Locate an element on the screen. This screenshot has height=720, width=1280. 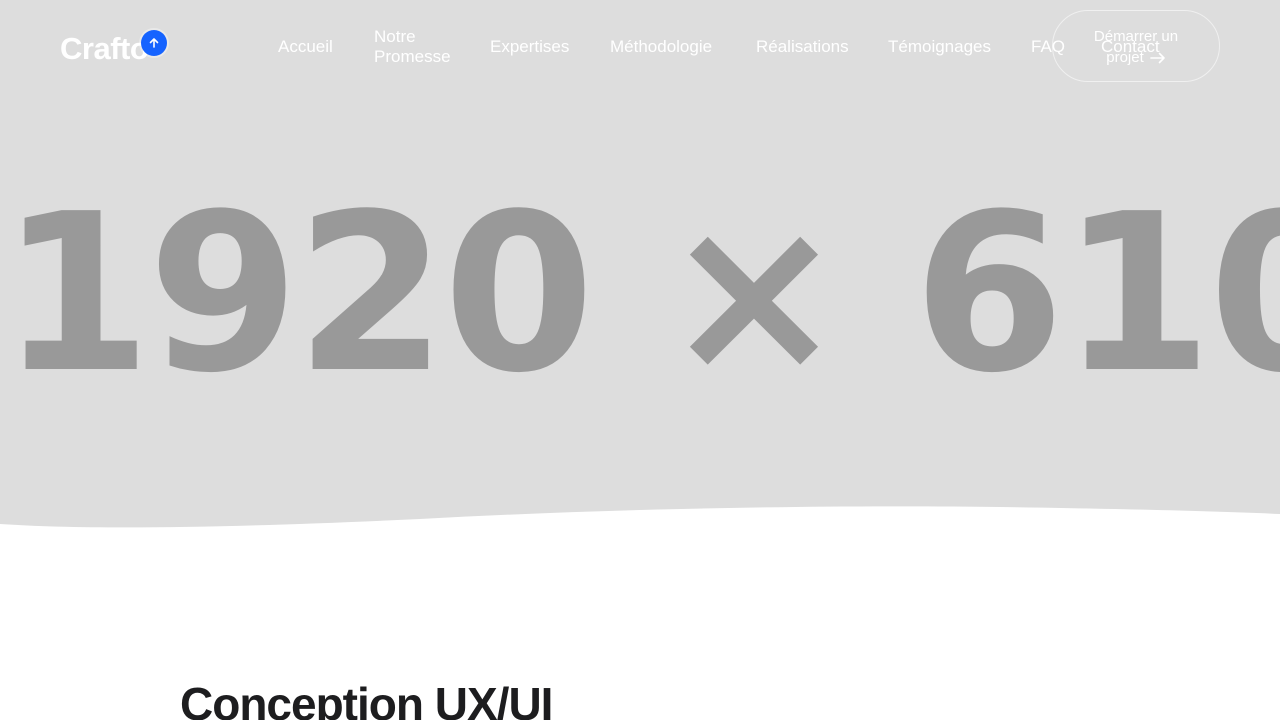
cta-label-line1: Démarrer un is located at coordinates (1136, 36).